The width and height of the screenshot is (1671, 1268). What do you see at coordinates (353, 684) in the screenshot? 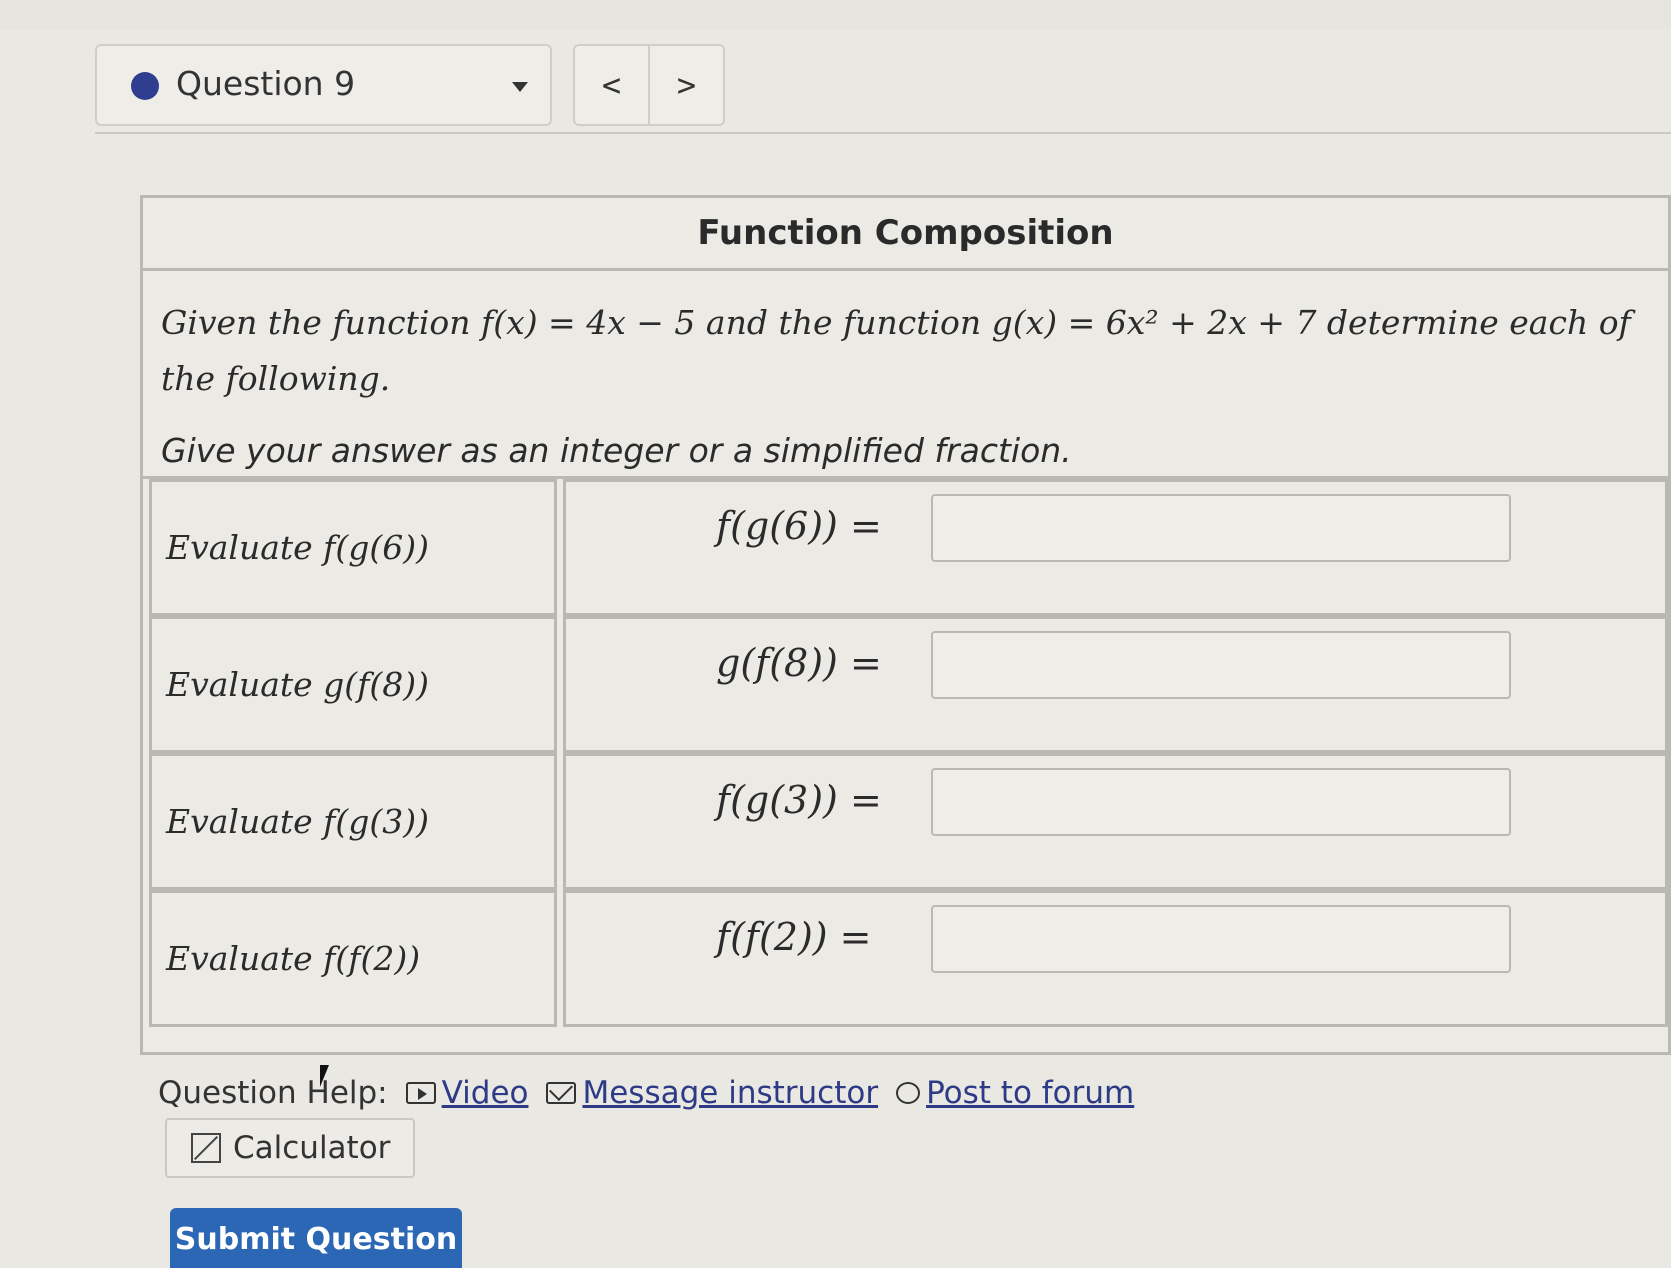
I see `row-prompt: Evaluate g(f(8))` at bounding box center [353, 684].